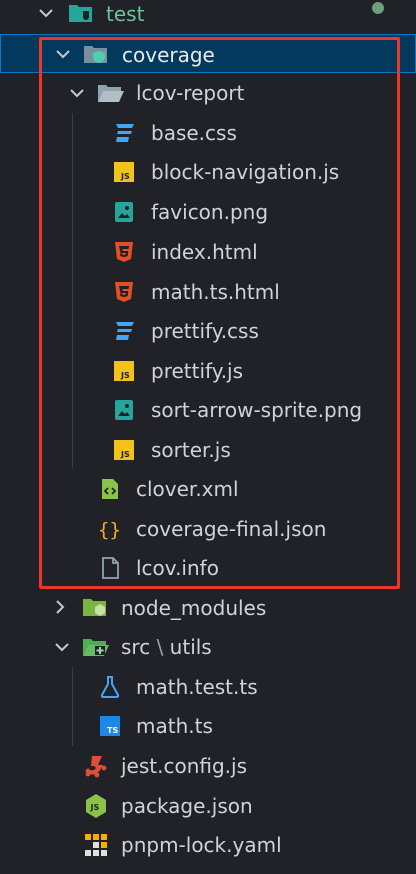 This screenshot has height=874, width=416. What do you see at coordinates (190, 93) in the screenshot?
I see `tree-item-label: lcov-report` at bounding box center [190, 93].